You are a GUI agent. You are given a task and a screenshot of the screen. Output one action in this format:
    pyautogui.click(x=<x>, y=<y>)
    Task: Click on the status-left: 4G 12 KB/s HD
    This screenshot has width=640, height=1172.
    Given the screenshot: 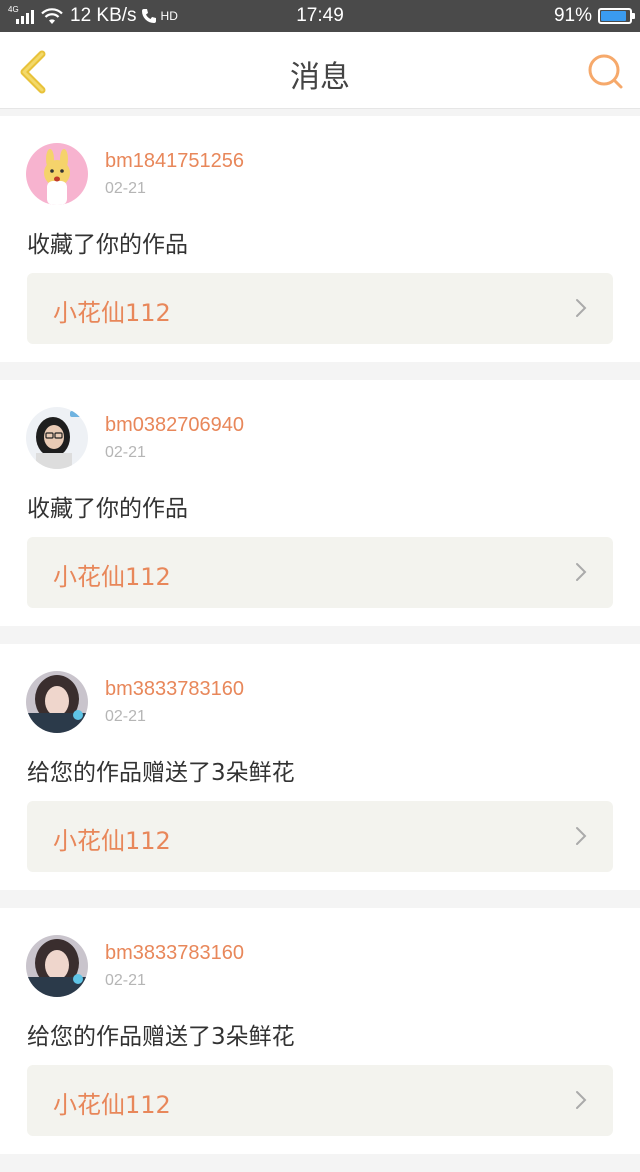 What is the action you would take?
    pyautogui.click(x=89, y=16)
    